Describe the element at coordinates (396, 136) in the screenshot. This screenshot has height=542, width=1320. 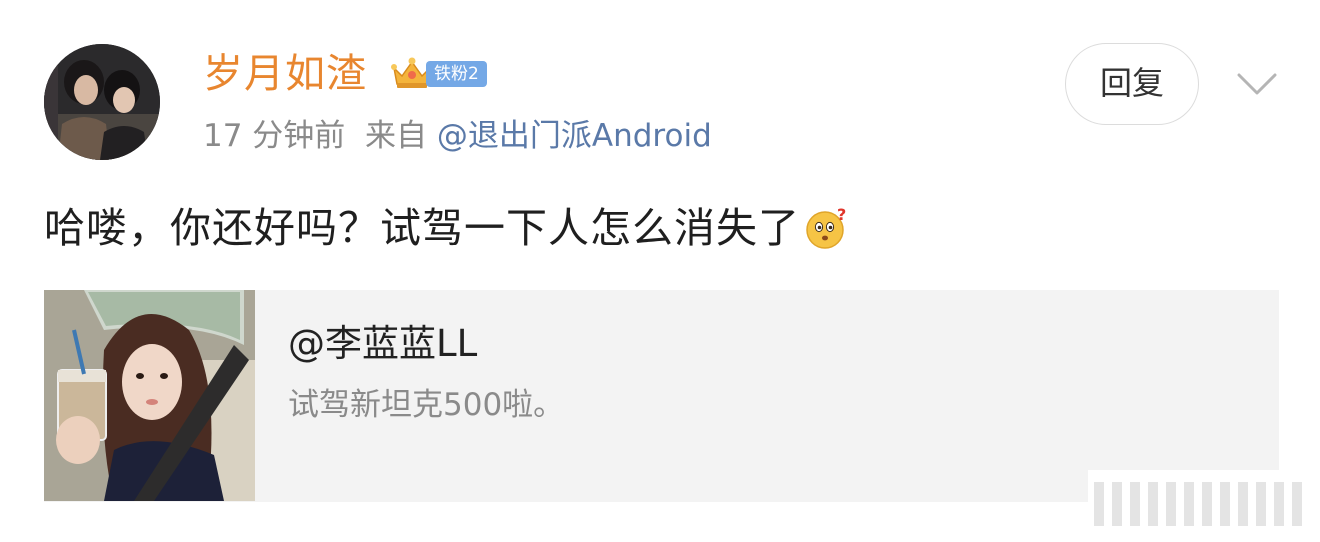
I see `source-prefix: 来自` at that location.